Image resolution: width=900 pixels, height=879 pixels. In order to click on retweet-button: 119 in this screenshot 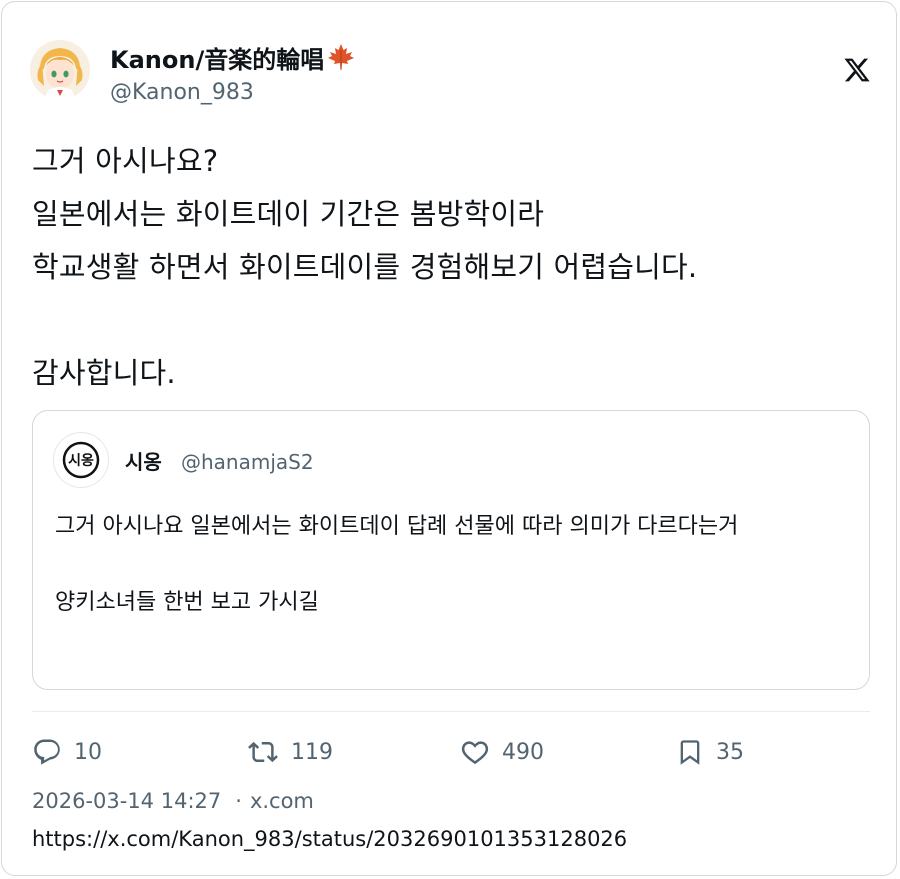, I will do `click(290, 752)`.